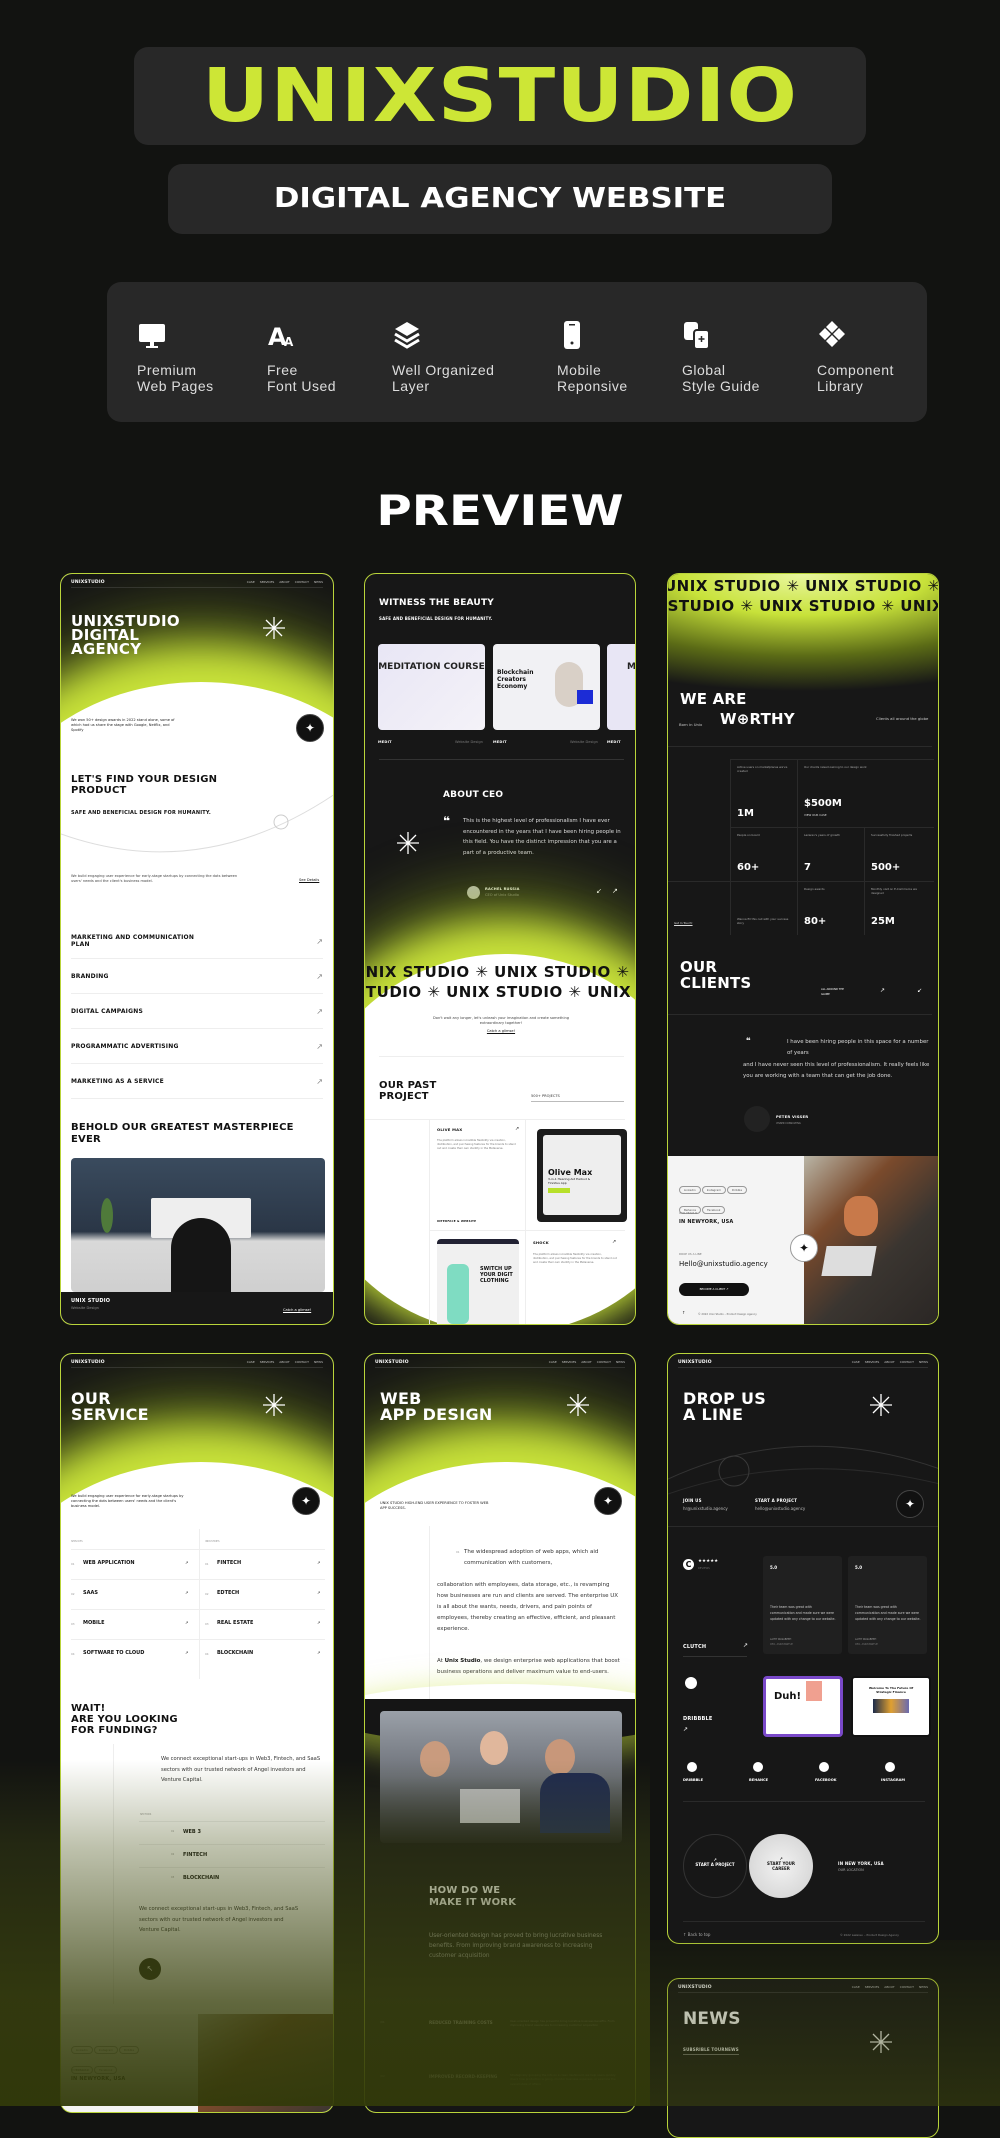  What do you see at coordinates (714, 1289) in the screenshot?
I see `become-client-button: BECOME A CLIENT ↗` at bounding box center [714, 1289].